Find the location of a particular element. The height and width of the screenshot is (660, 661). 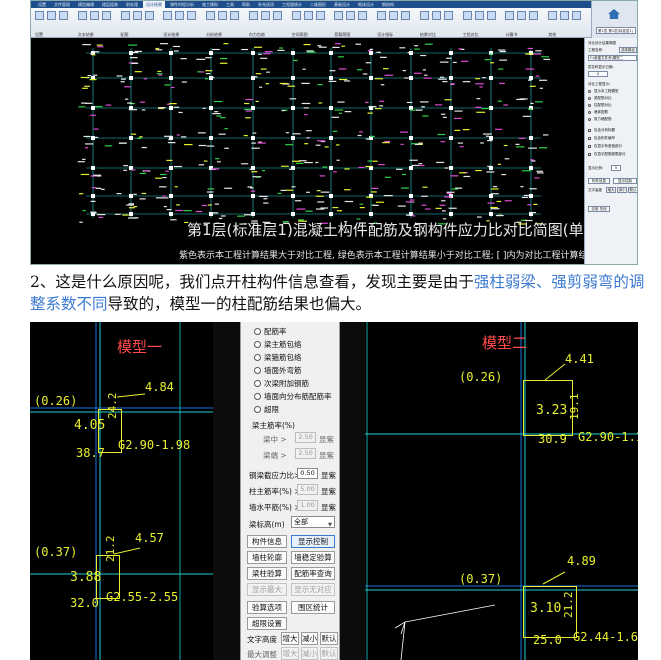

limit-settings-button: 超限设置 is located at coordinates (267, 623).